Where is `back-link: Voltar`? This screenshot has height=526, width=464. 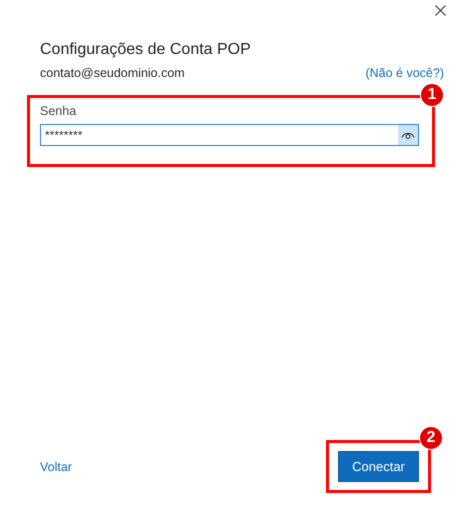
back-link: Voltar is located at coordinates (56, 467).